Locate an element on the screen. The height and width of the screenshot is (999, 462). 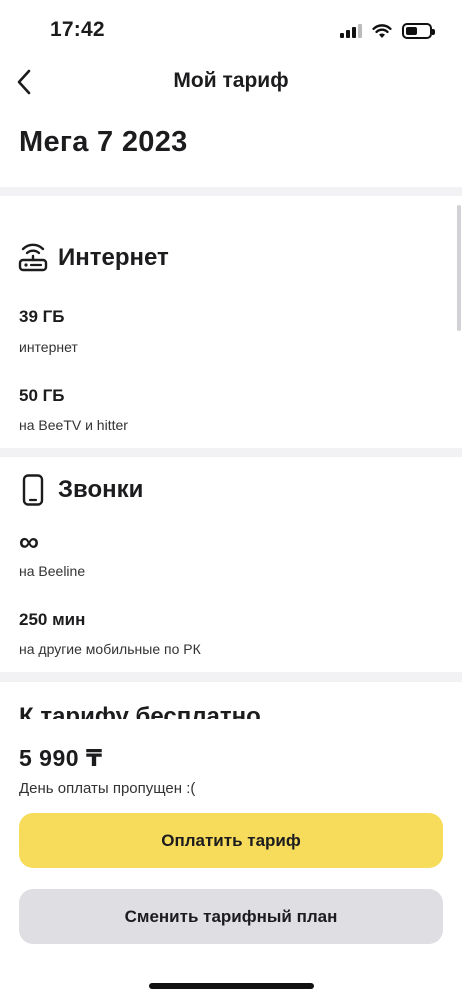
status-icons is located at coordinates (387, 31).